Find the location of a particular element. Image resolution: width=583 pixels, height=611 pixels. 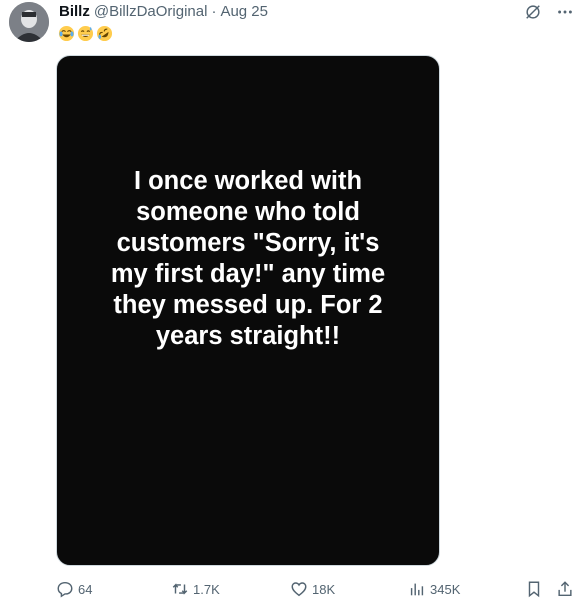

views-button: 345K is located at coordinates (434, 589).